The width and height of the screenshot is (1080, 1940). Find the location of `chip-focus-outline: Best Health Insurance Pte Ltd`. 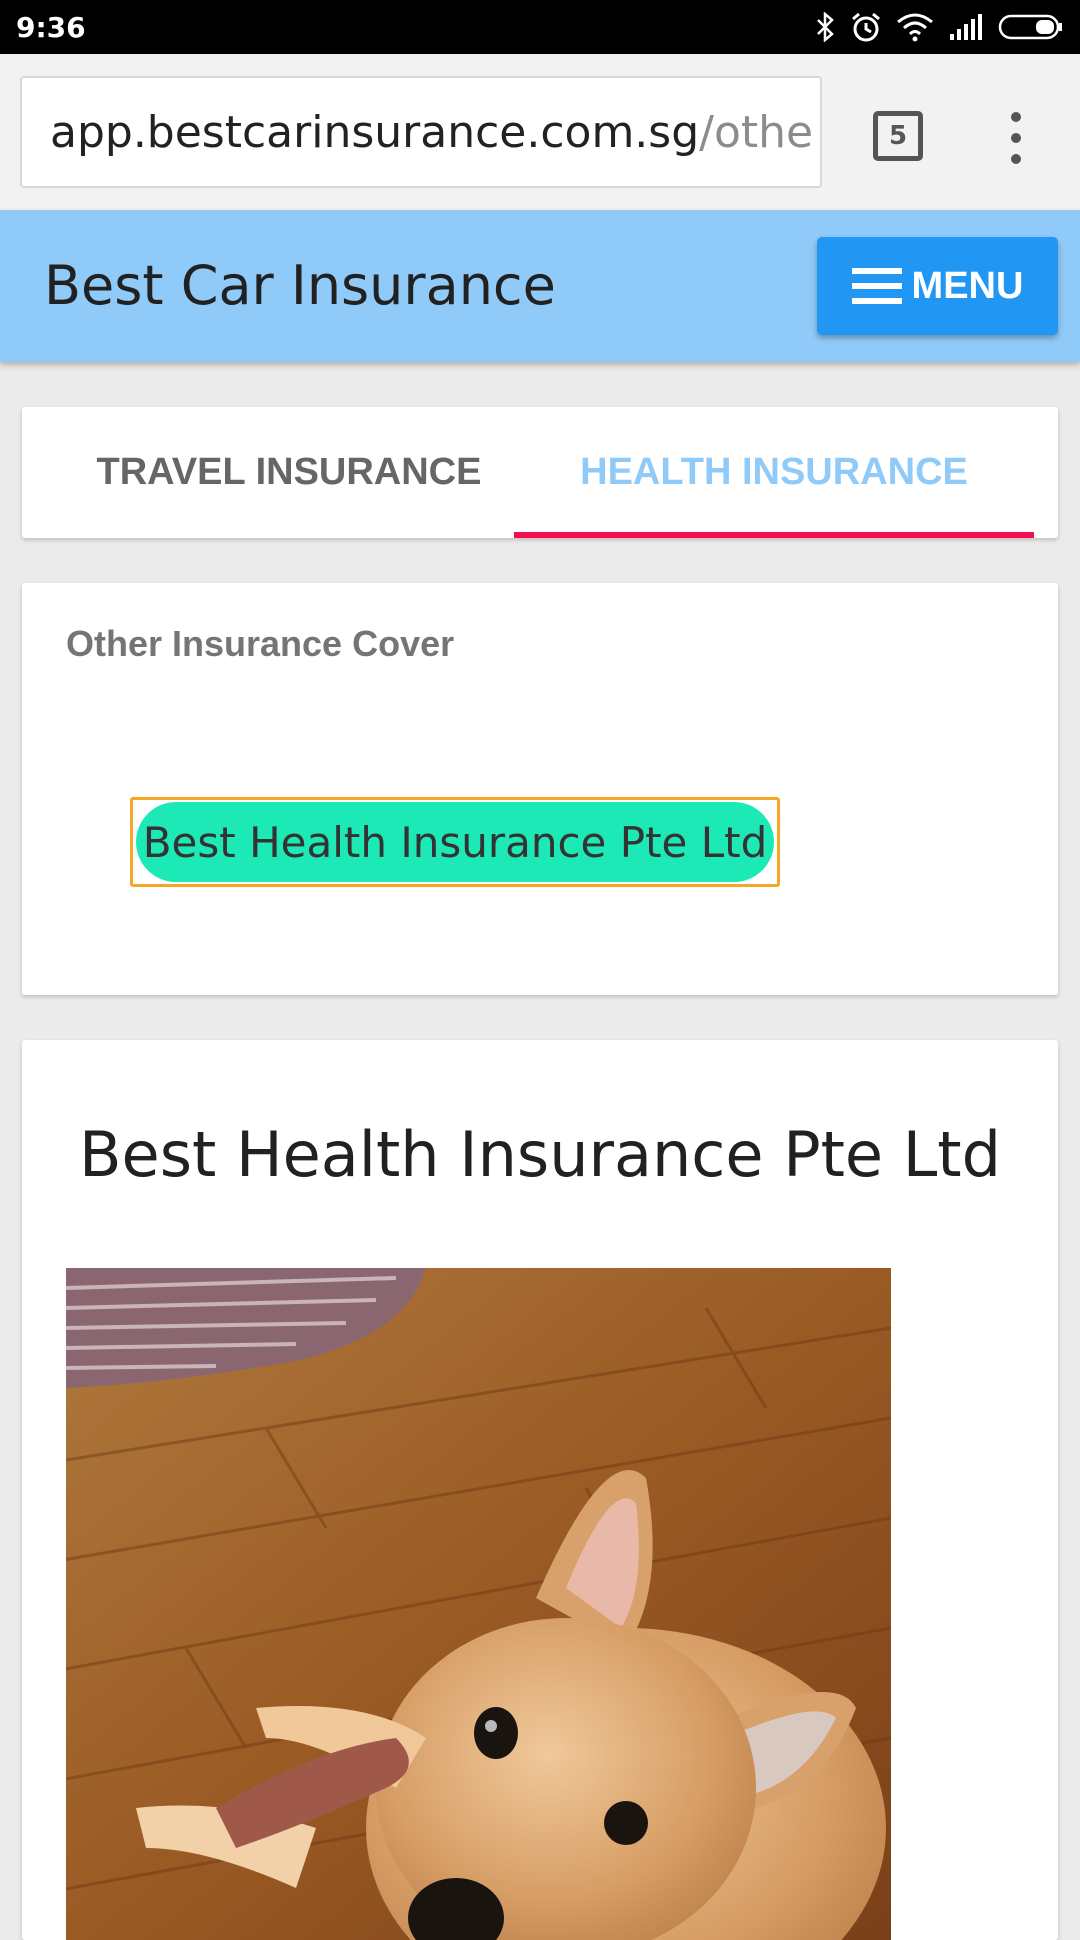

chip-focus-outline: Best Health Insurance Pte Ltd is located at coordinates (455, 842).